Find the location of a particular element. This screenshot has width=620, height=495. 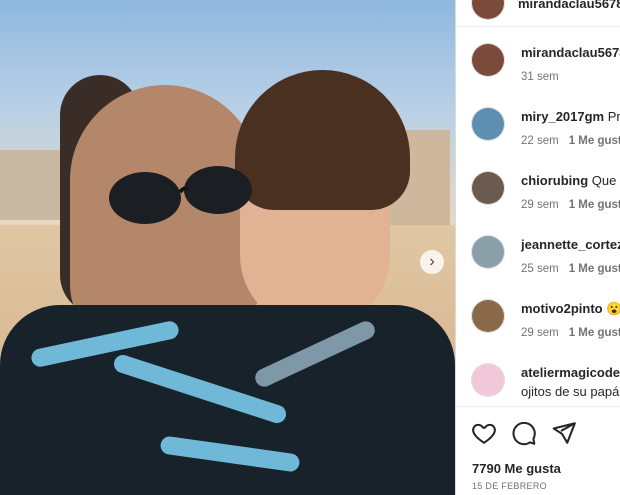

commenter-username: motivo2pinto is located at coordinates (562, 308).